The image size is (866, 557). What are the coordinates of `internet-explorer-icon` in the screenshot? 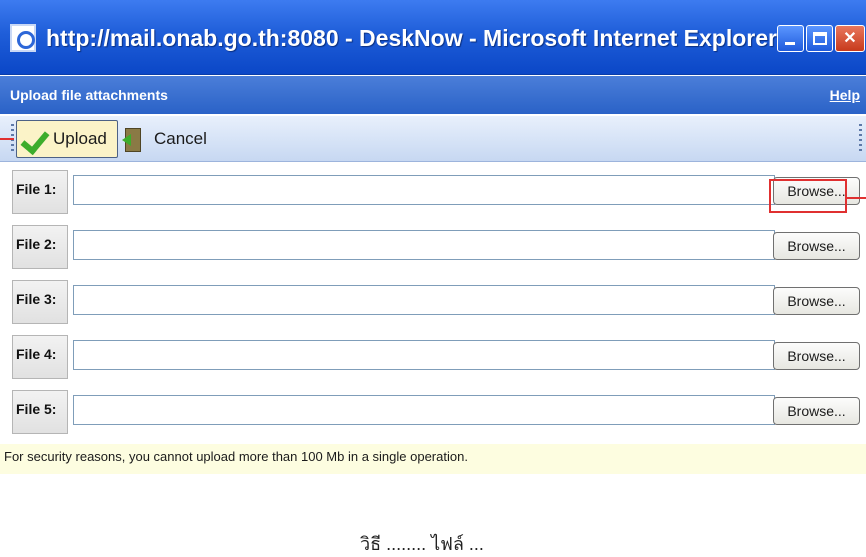 It's located at (23, 38).